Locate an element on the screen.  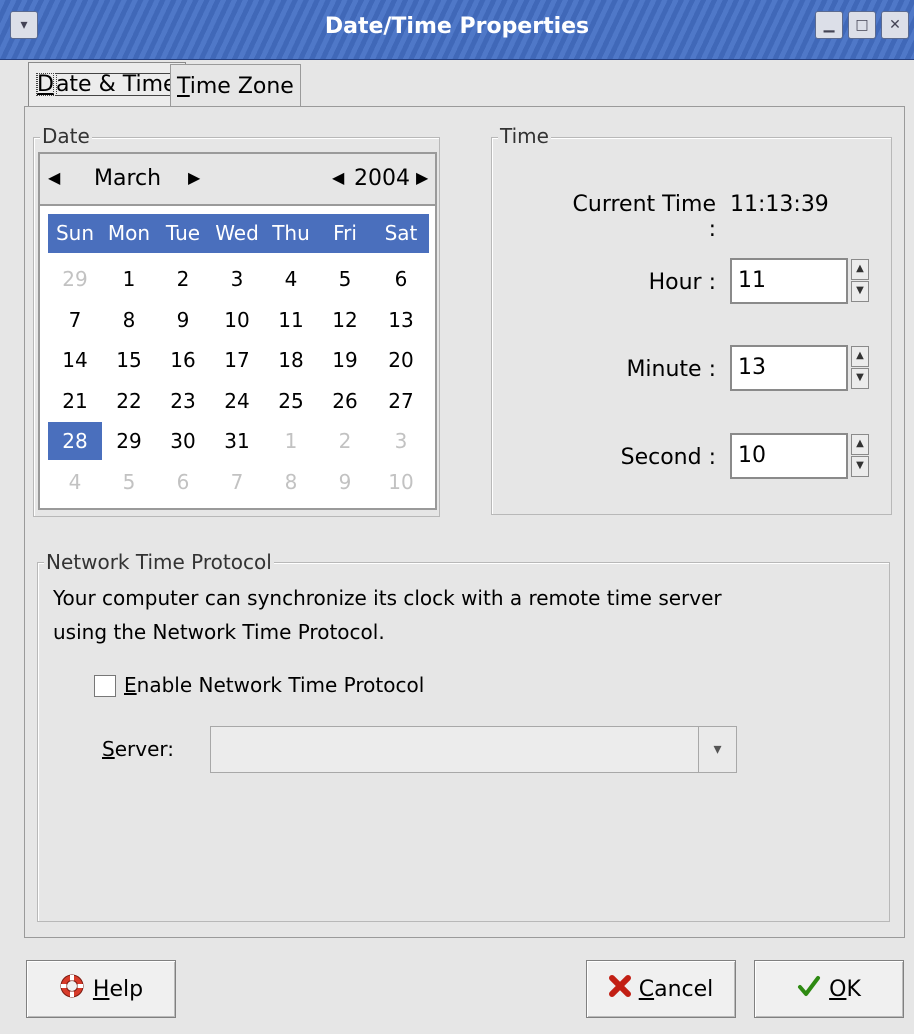
minimize-button: ▁ is located at coordinates (829, 25).